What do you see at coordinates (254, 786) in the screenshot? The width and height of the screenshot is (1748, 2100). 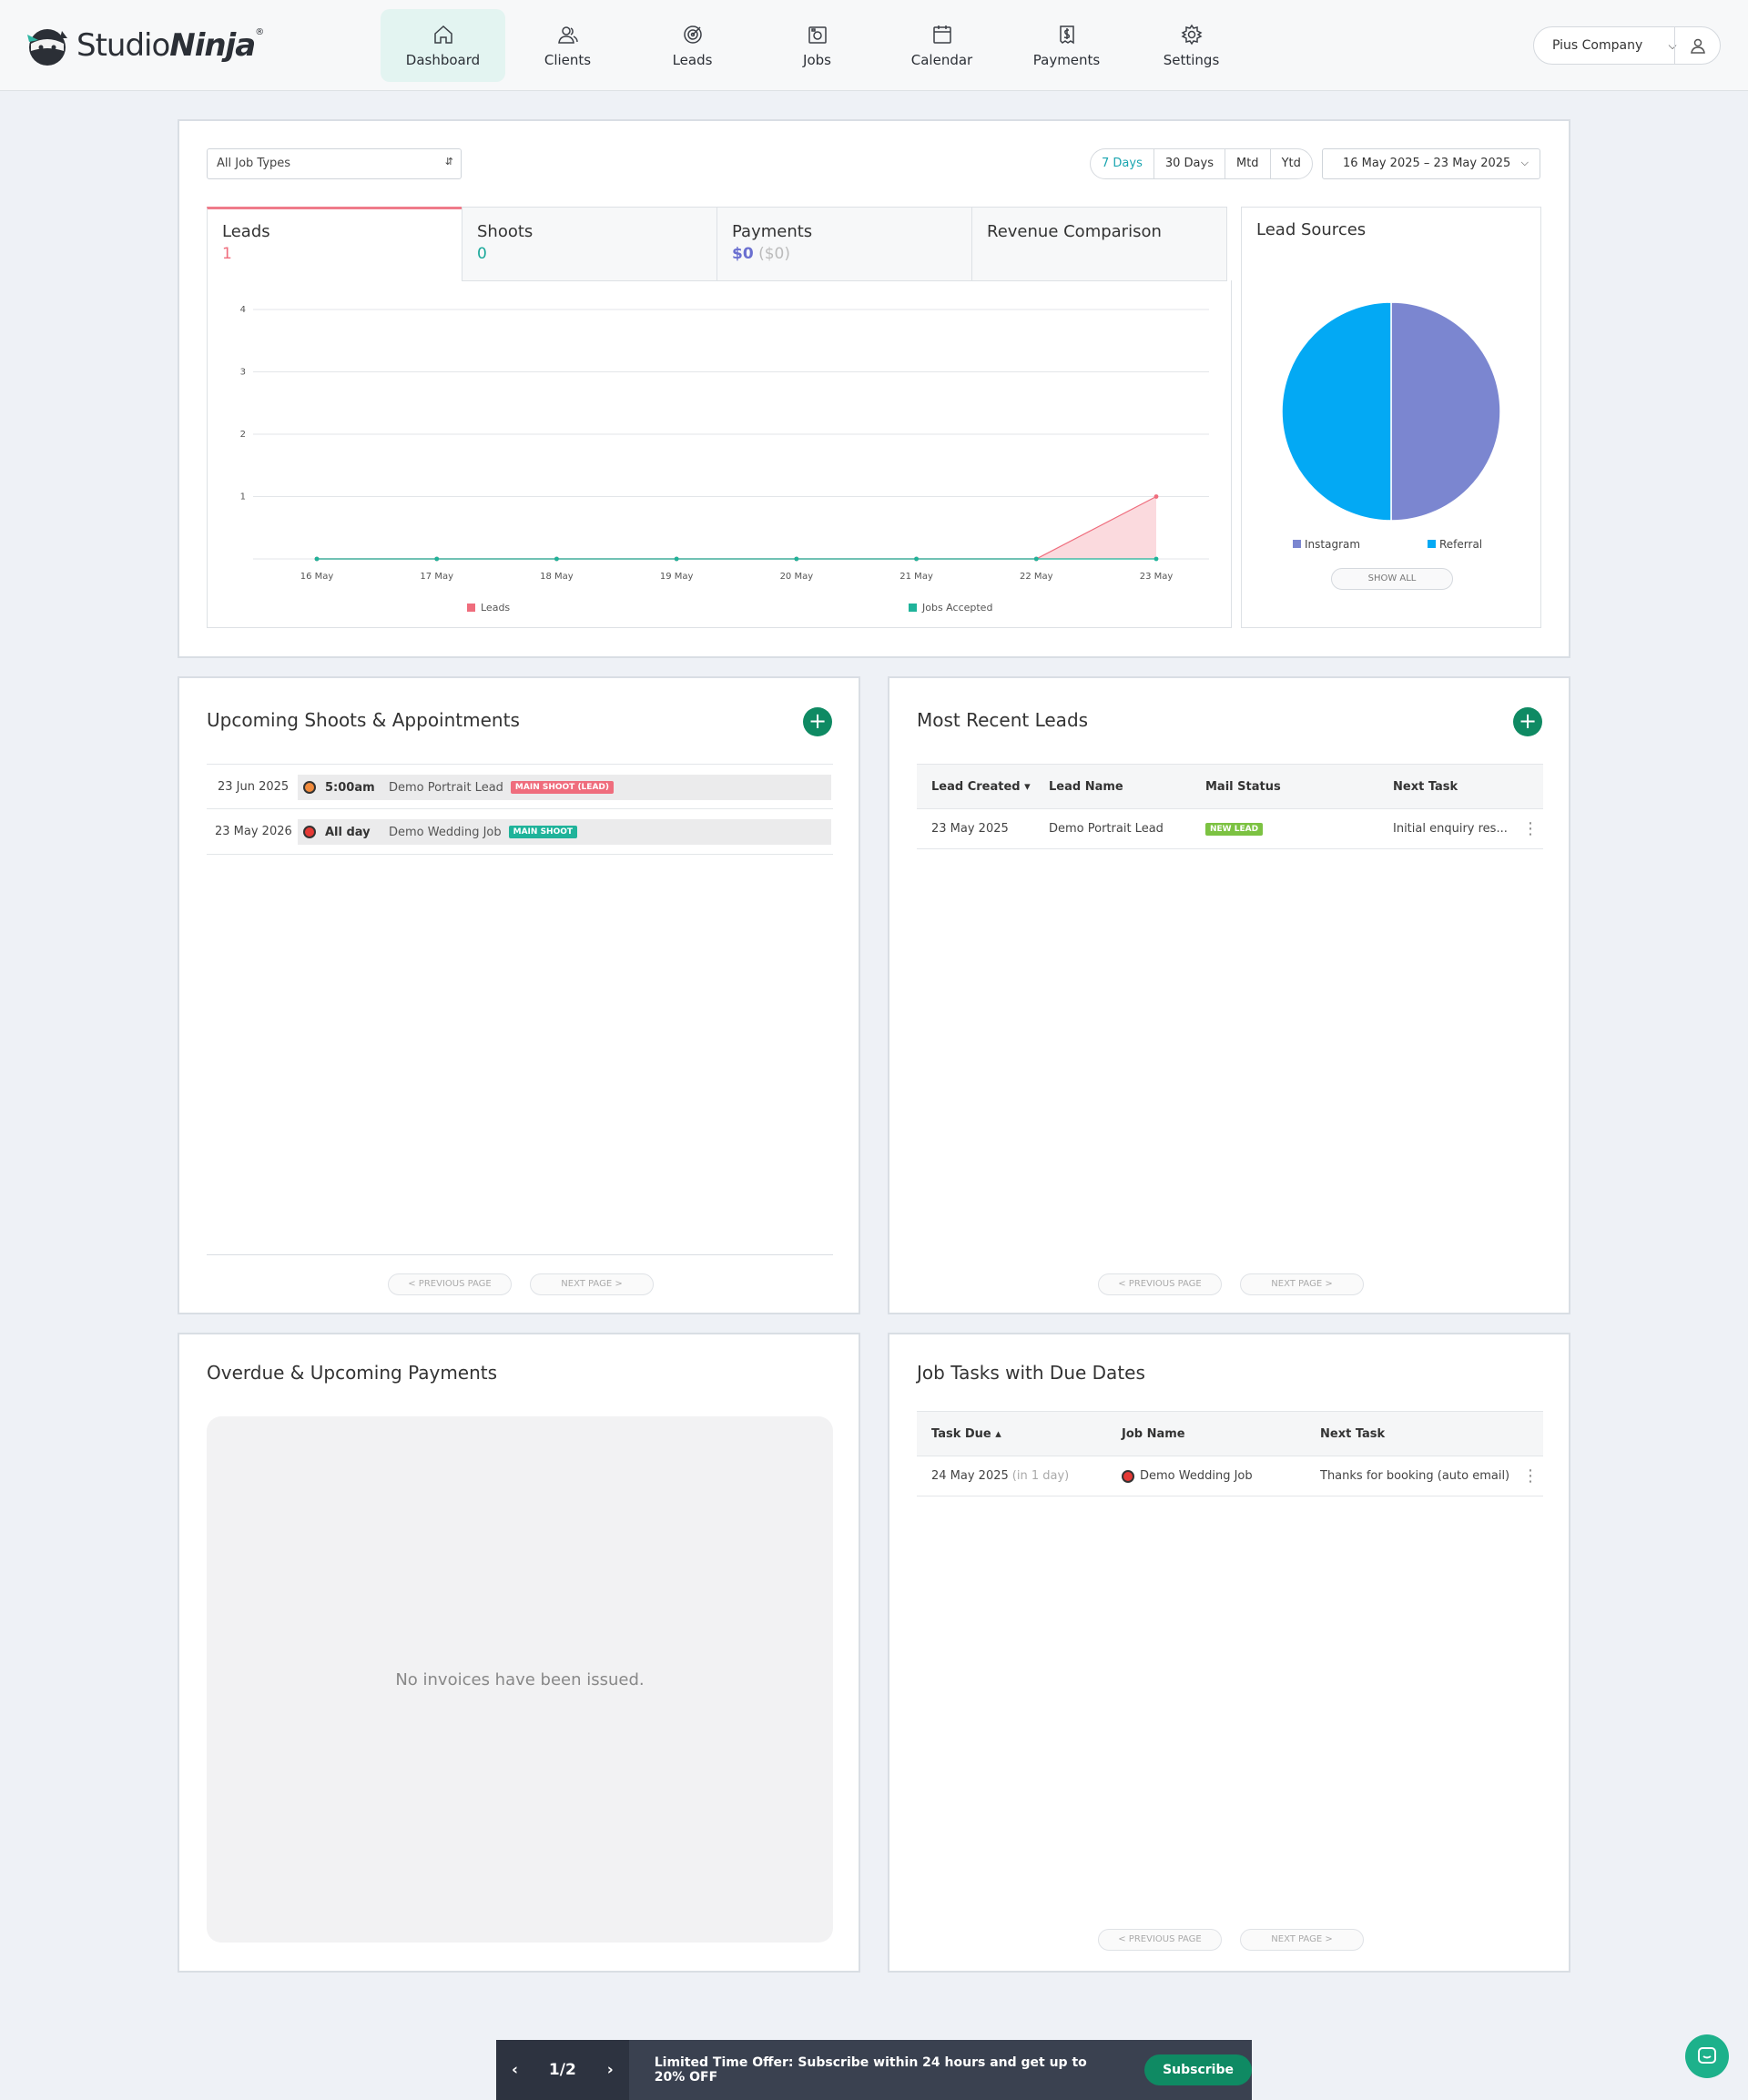 I see `shoot-date: 23 Jun 2025` at bounding box center [254, 786].